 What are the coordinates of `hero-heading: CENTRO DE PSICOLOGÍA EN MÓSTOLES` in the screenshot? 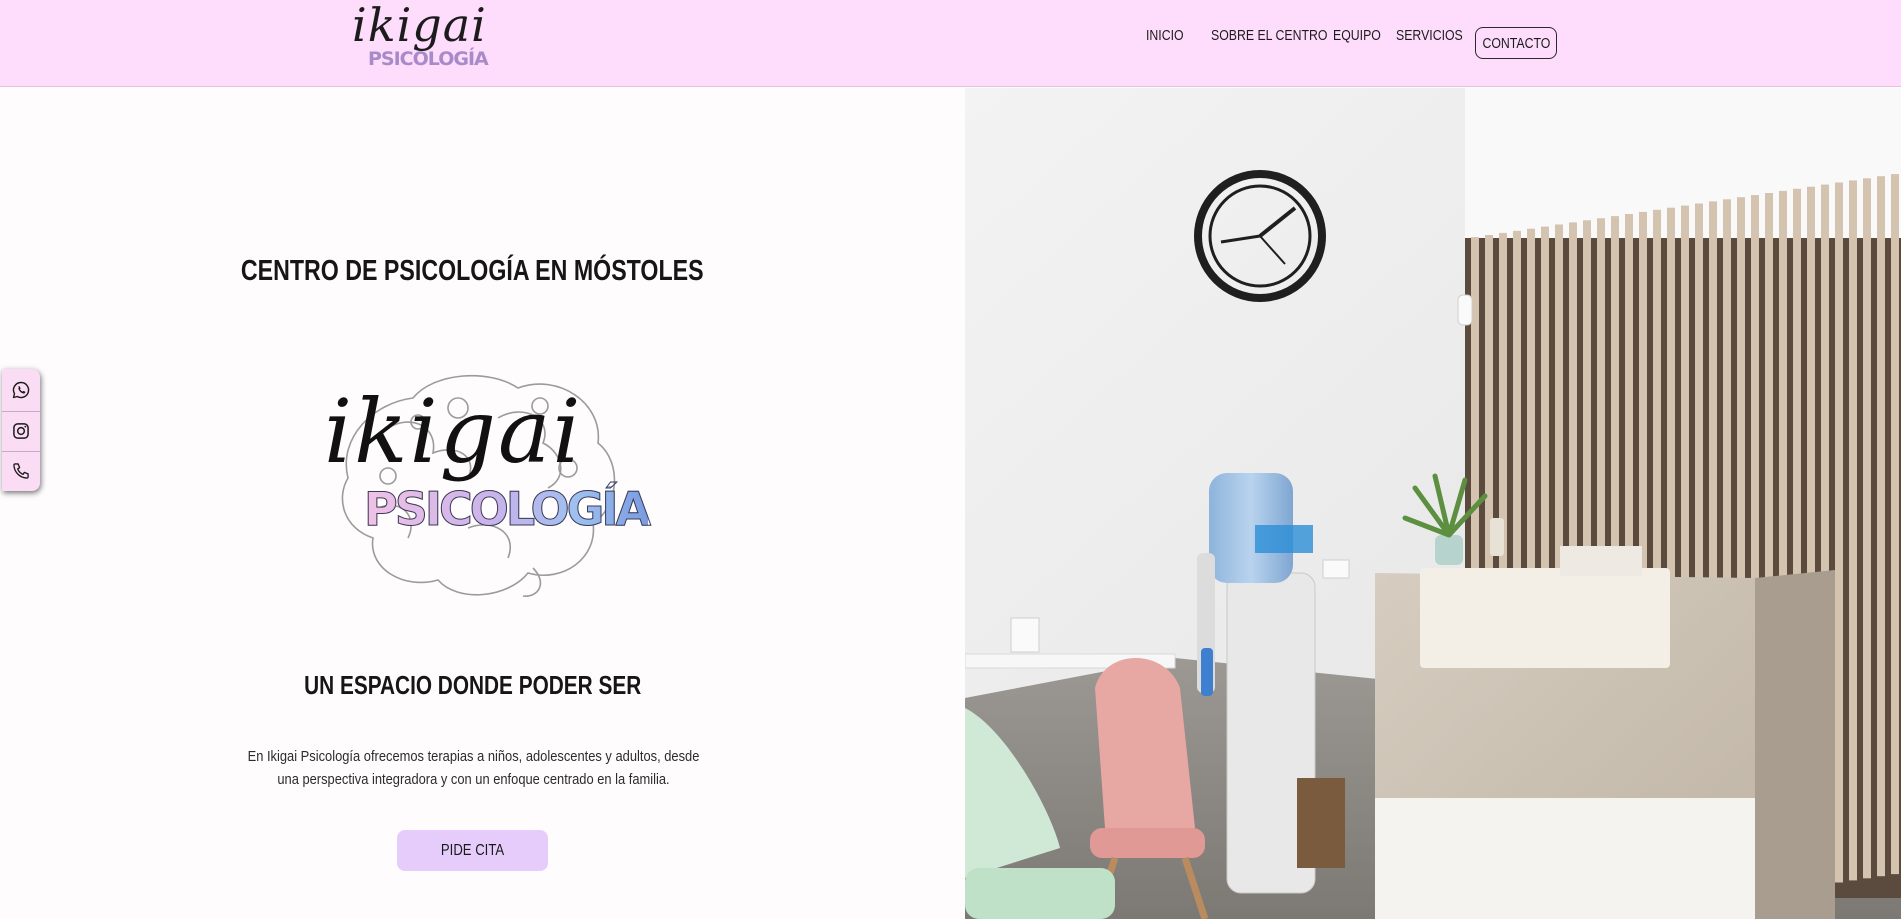 It's located at (472, 271).